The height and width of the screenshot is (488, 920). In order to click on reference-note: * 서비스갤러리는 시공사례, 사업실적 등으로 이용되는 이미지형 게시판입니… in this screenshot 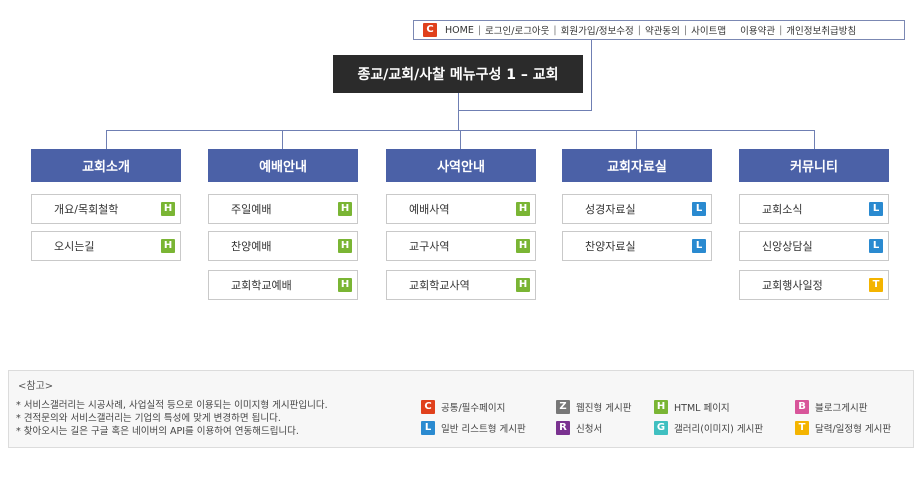, I will do `click(172, 405)`.